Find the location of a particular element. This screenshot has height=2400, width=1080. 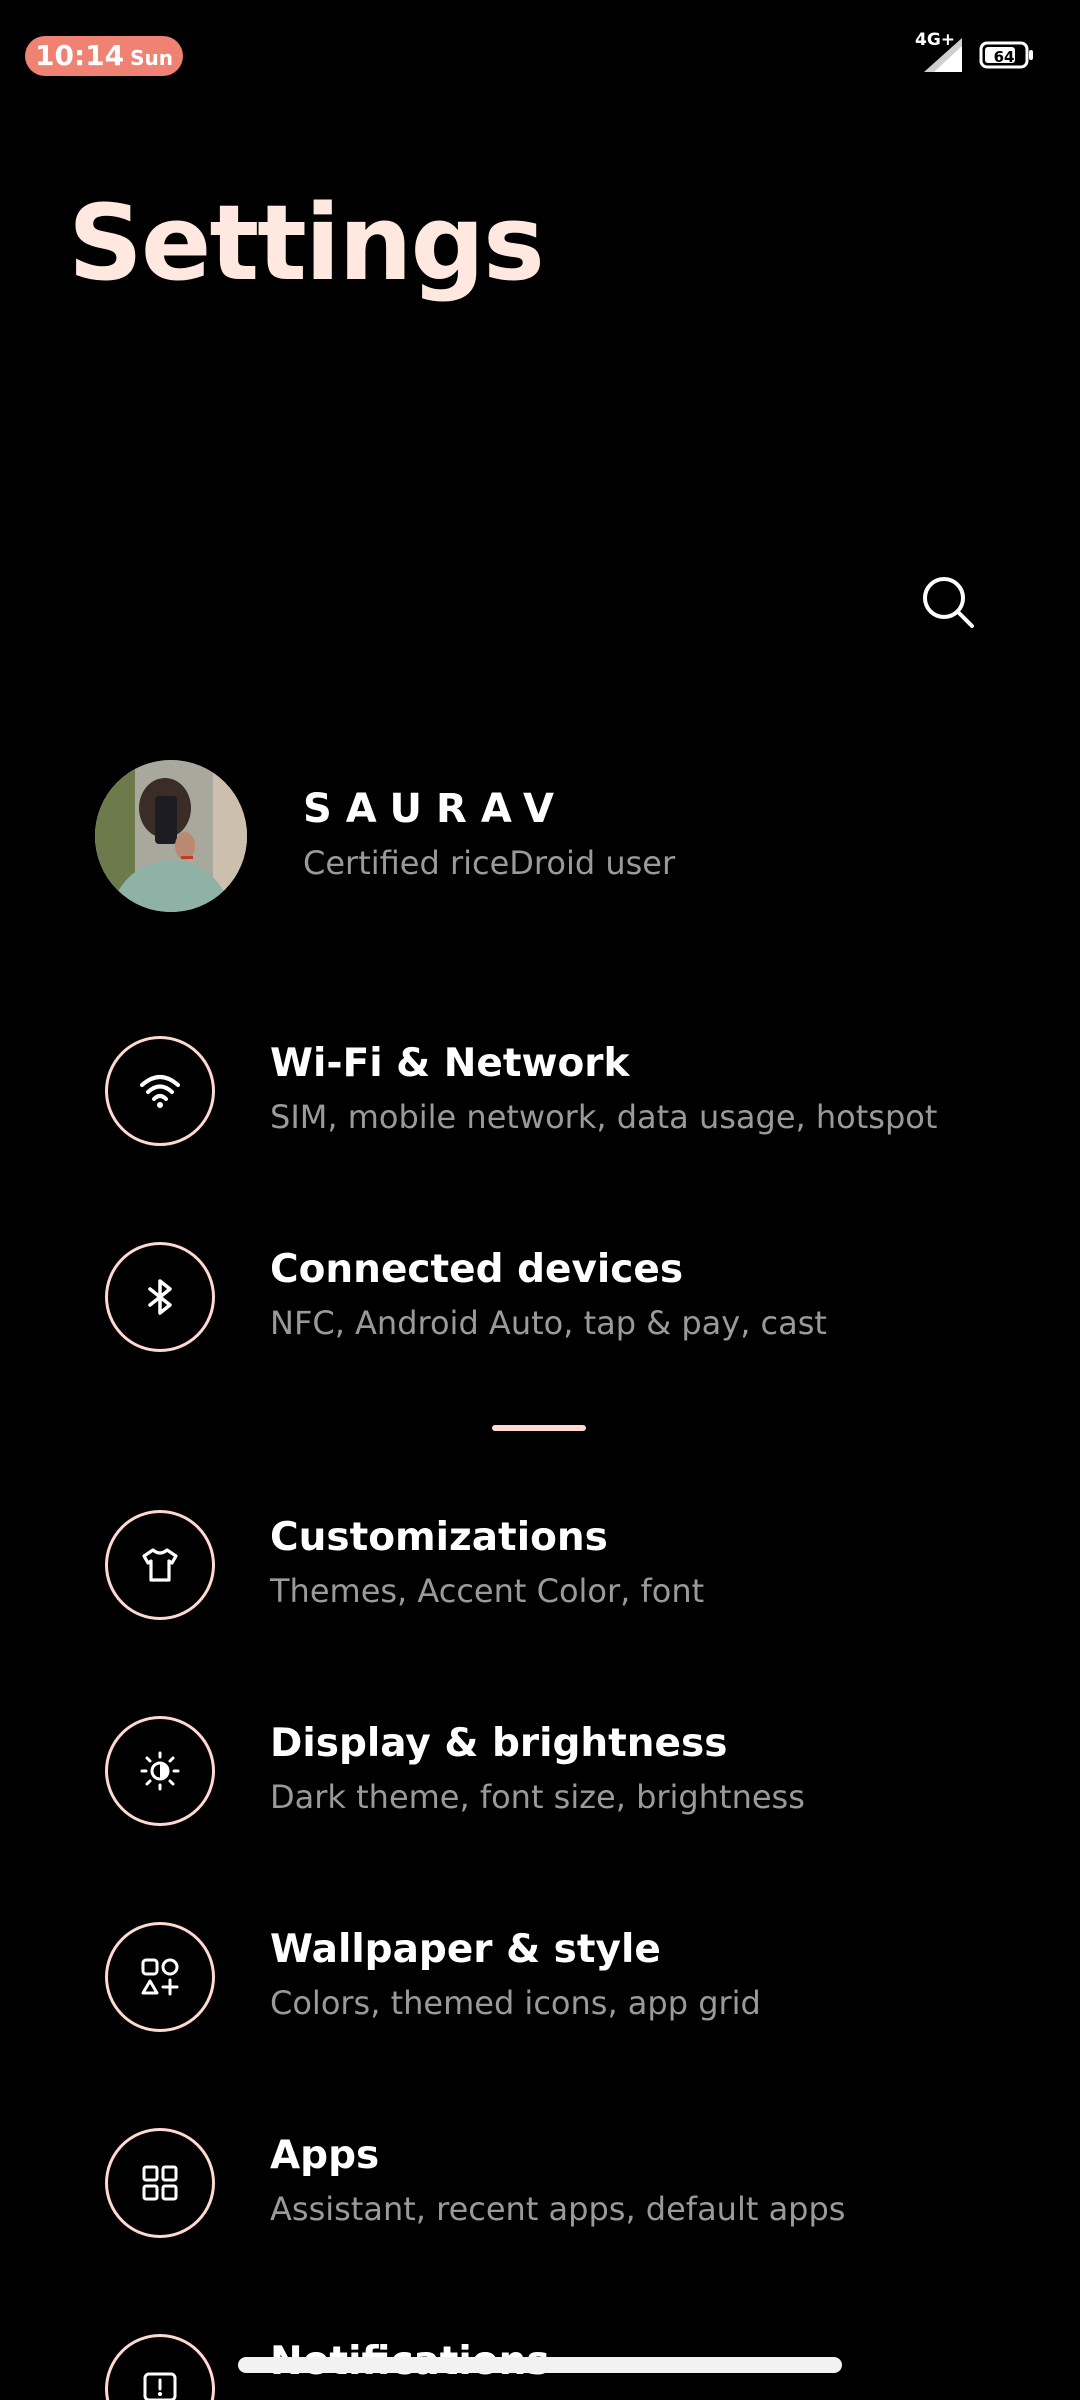

tshirt-icon is located at coordinates (160, 1565).